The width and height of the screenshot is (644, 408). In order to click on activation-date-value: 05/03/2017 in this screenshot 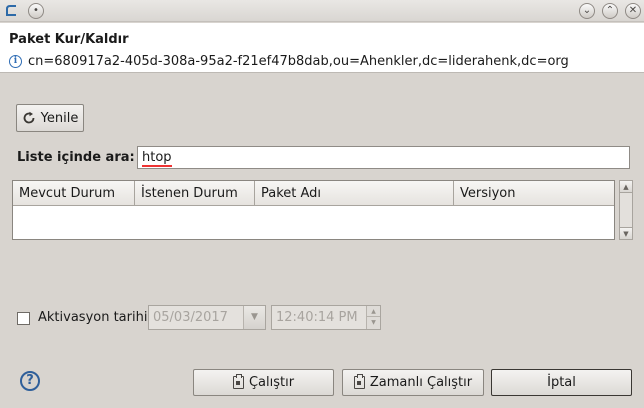, I will do `click(190, 317)`.